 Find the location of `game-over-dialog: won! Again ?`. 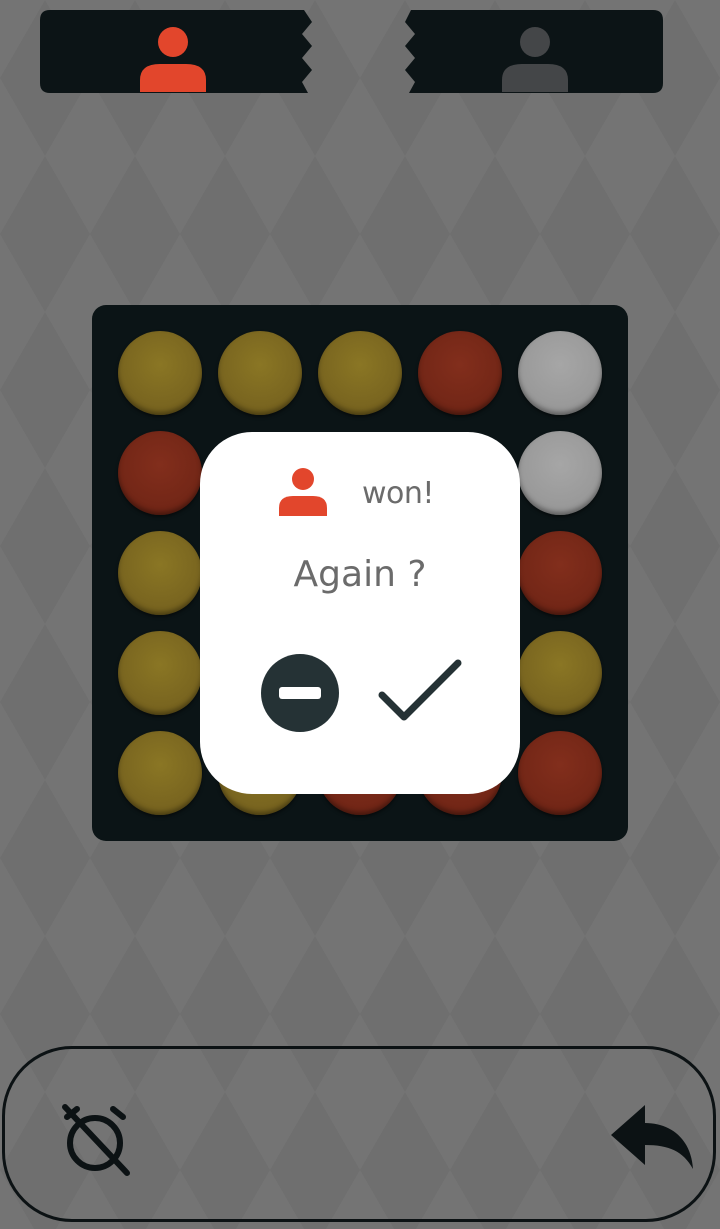

game-over-dialog: won! Again ? is located at coordinates (360, 613).